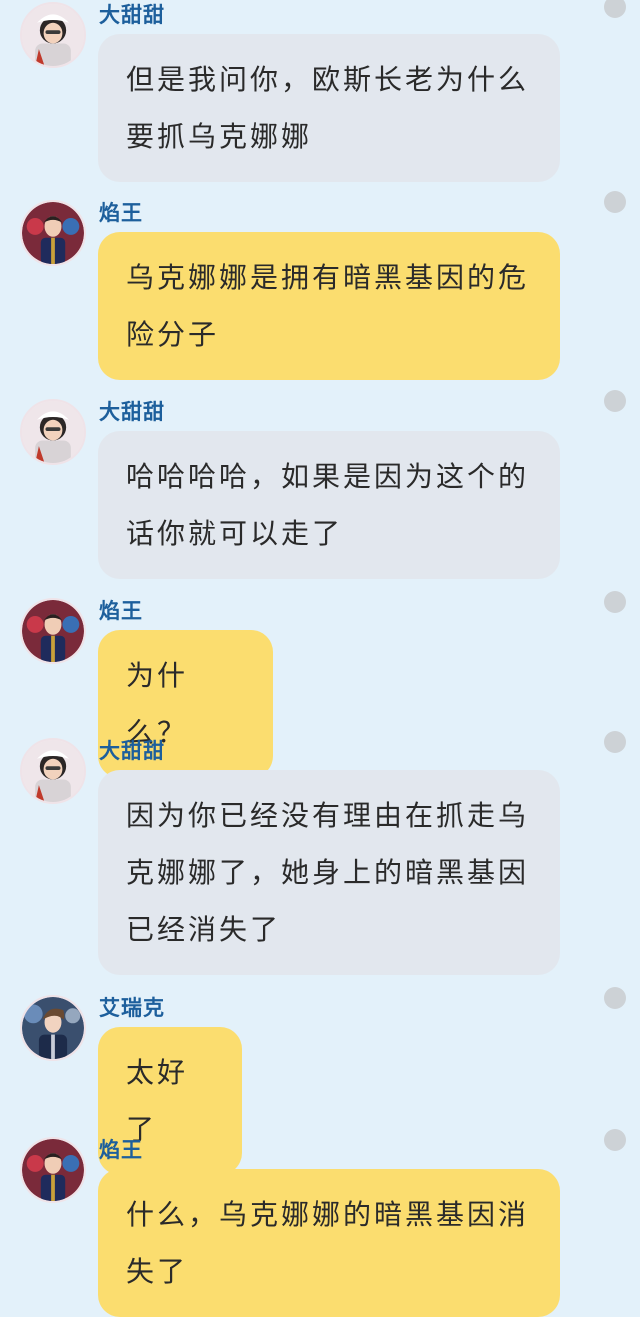 The width and height of the screenshot is (640, 1317). What do you see at coordinates (329, 1243) in the screenshot?
I see `message-bubble: 什么，乌克娜娜的暗黑基因消 失了` at bounding box center [329, 1243].